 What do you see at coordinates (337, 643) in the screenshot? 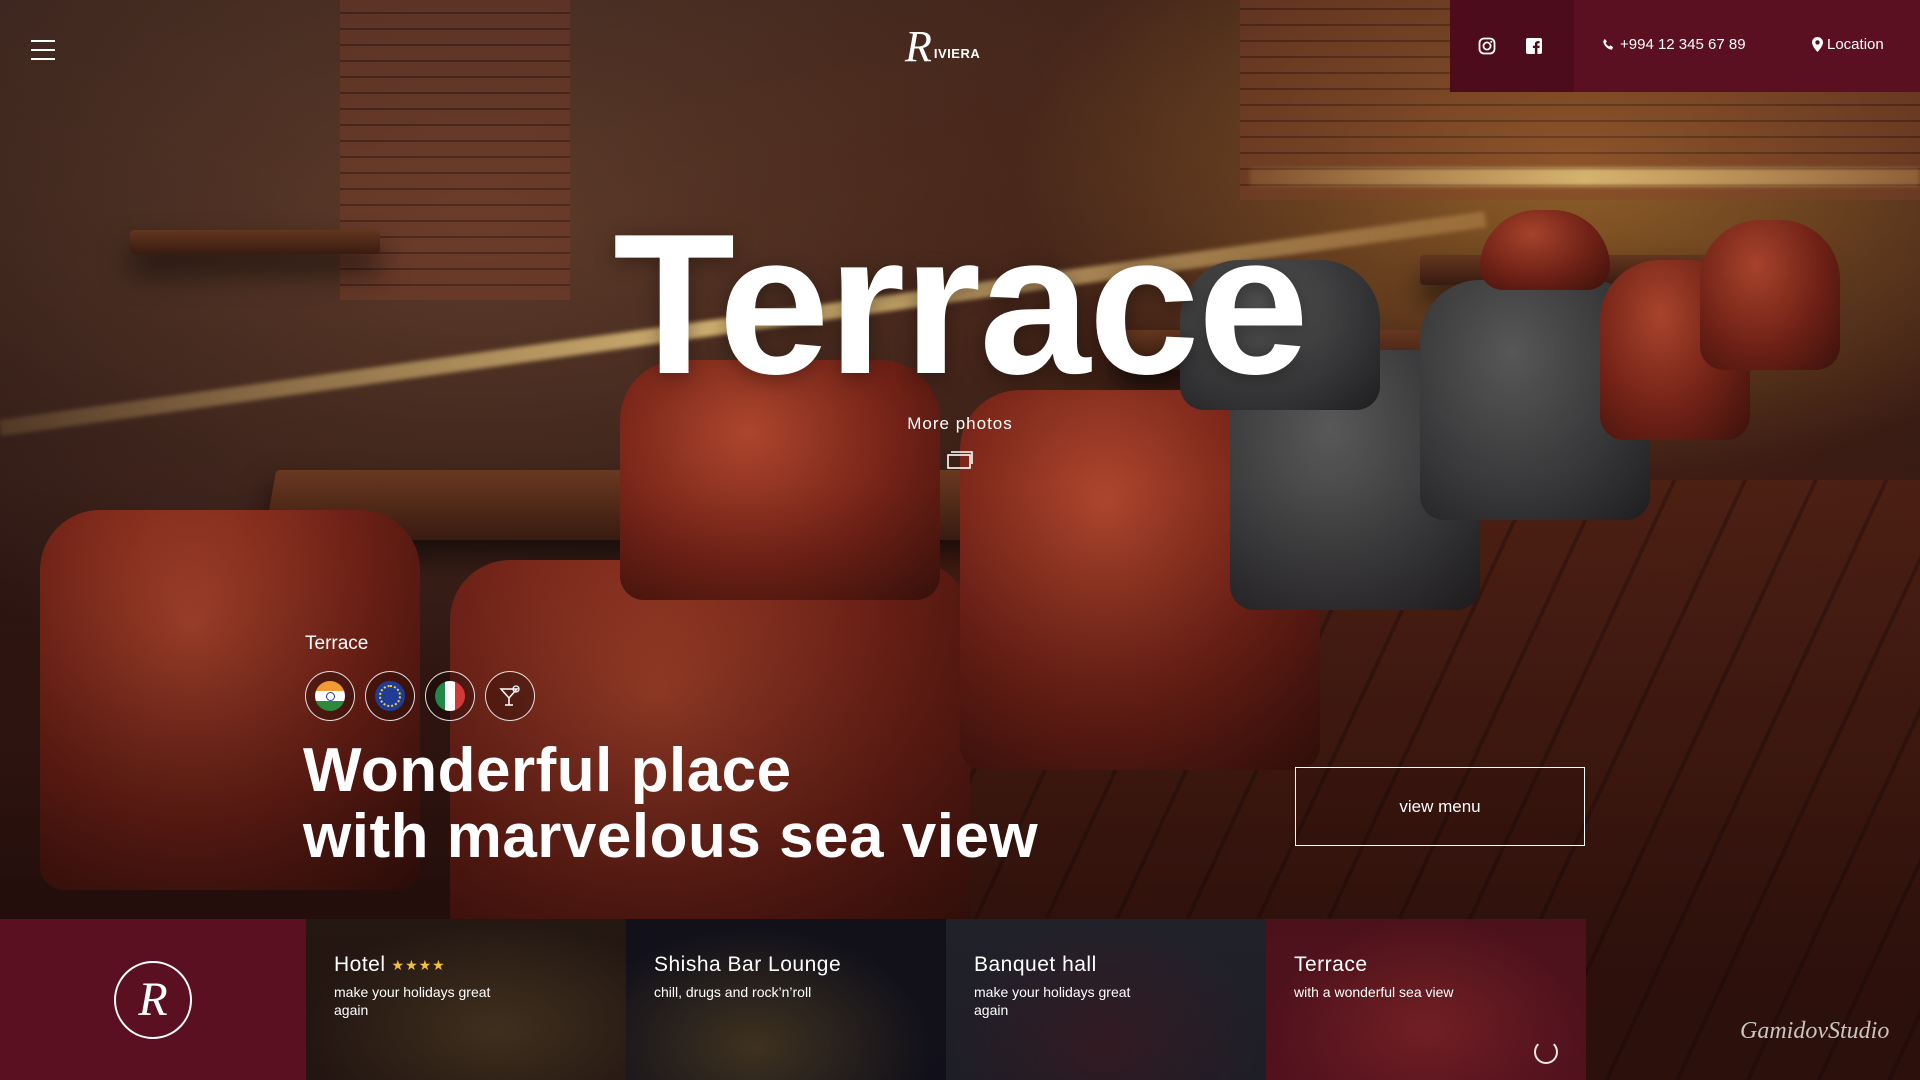
I see `section-label: Terrace` at bounding box center [337, 643].